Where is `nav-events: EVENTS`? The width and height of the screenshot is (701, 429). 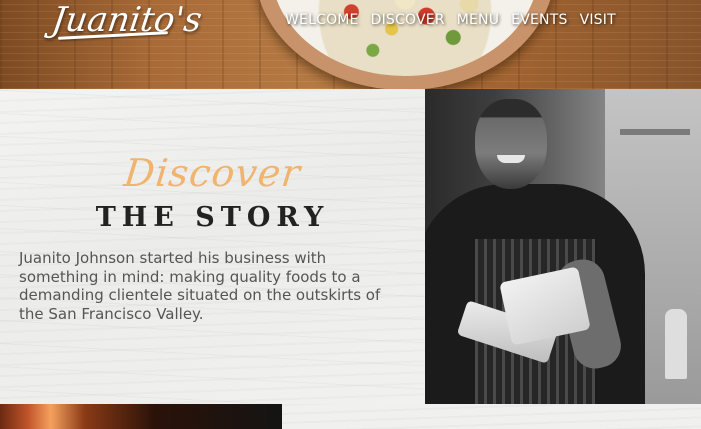
nav-events: EVENTS is located at coordinates (539, 20).